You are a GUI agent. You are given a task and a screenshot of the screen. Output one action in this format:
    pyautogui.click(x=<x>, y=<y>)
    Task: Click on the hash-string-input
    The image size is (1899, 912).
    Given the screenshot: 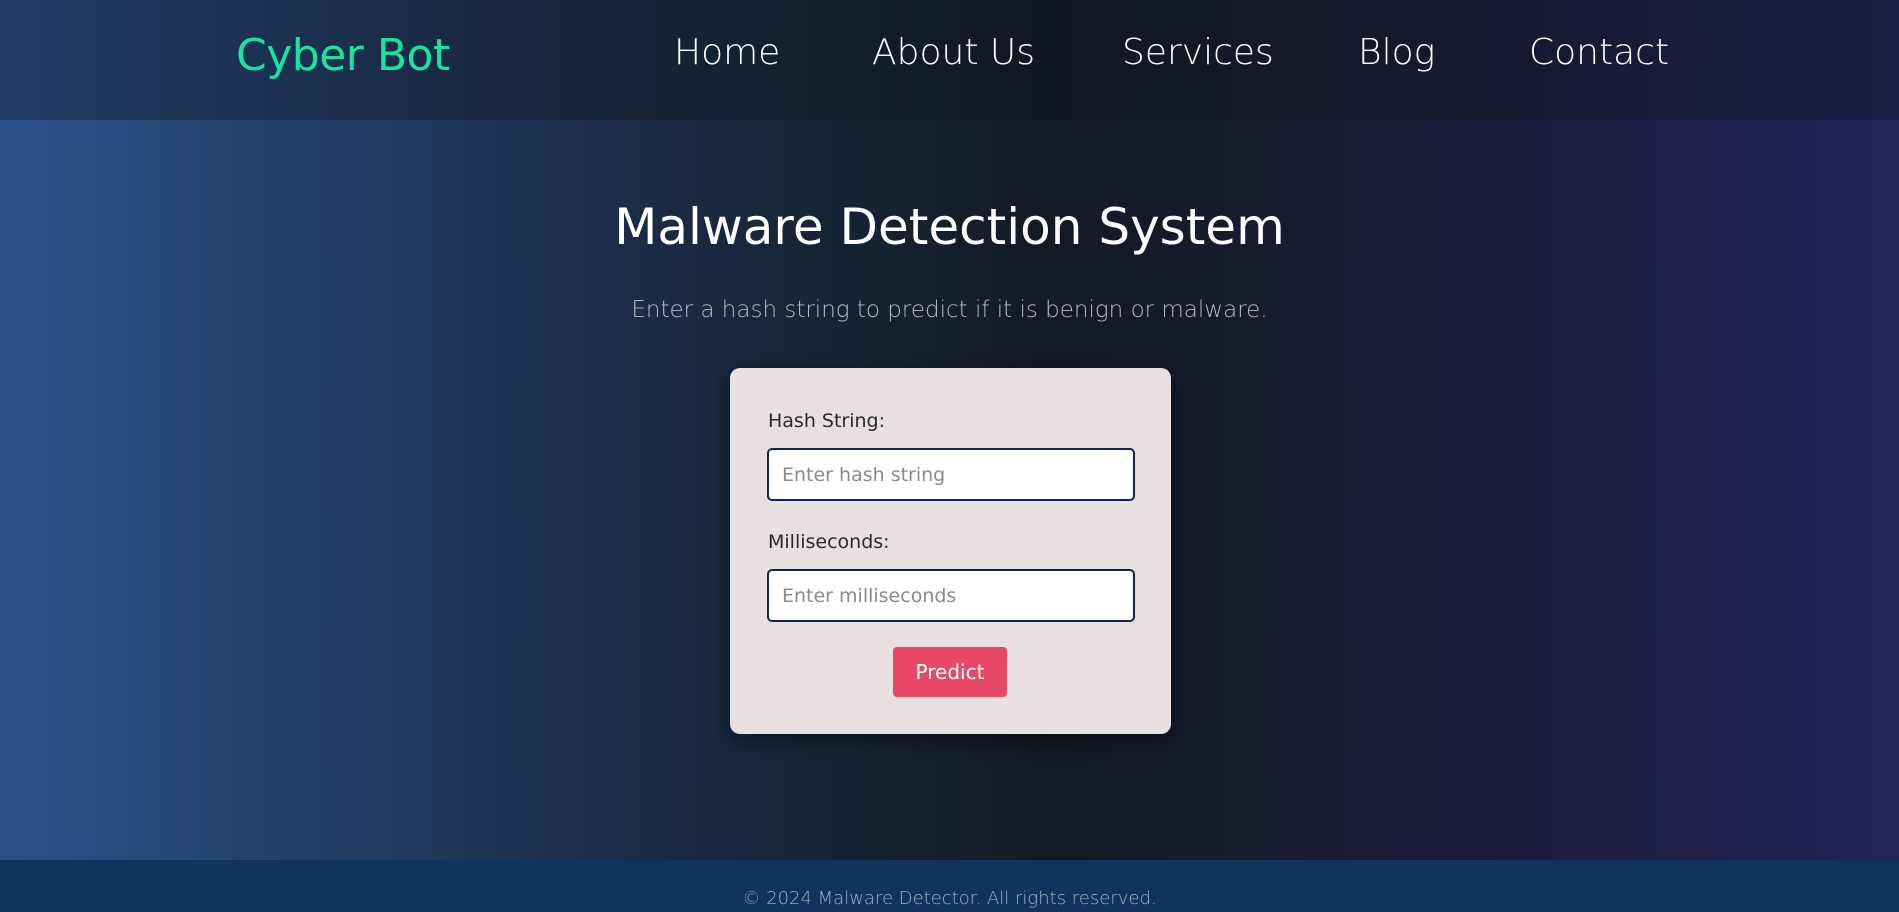 What is the action you would take?
    pyautogui.click(x=951, y=474)
    